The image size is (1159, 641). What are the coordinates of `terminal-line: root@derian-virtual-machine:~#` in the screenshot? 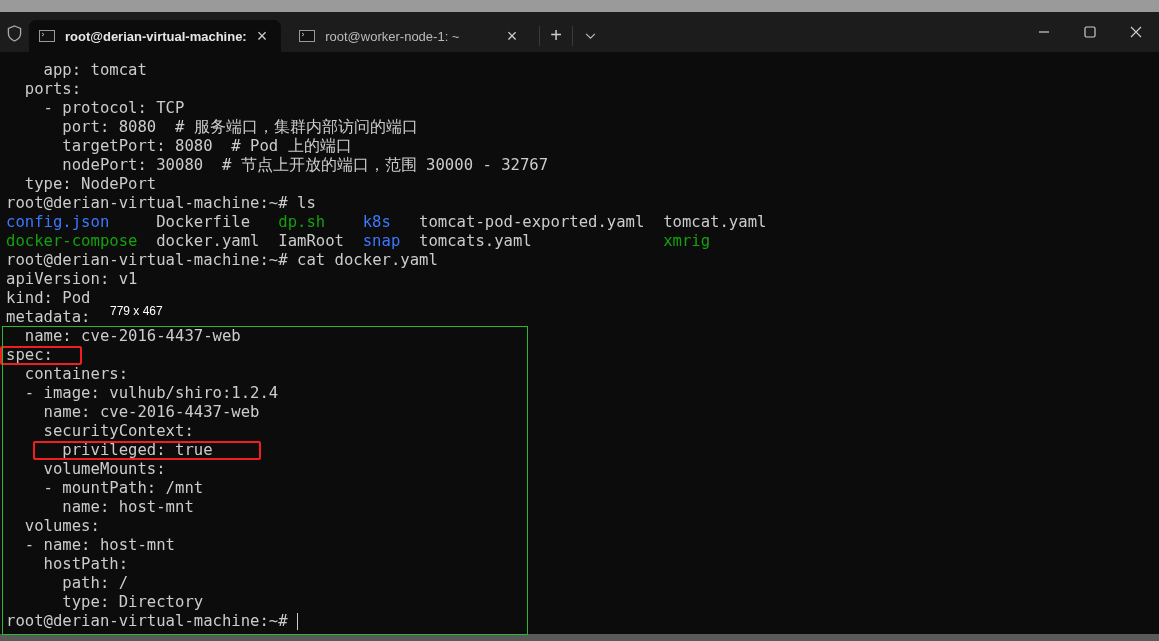 It's located at (147, 621).